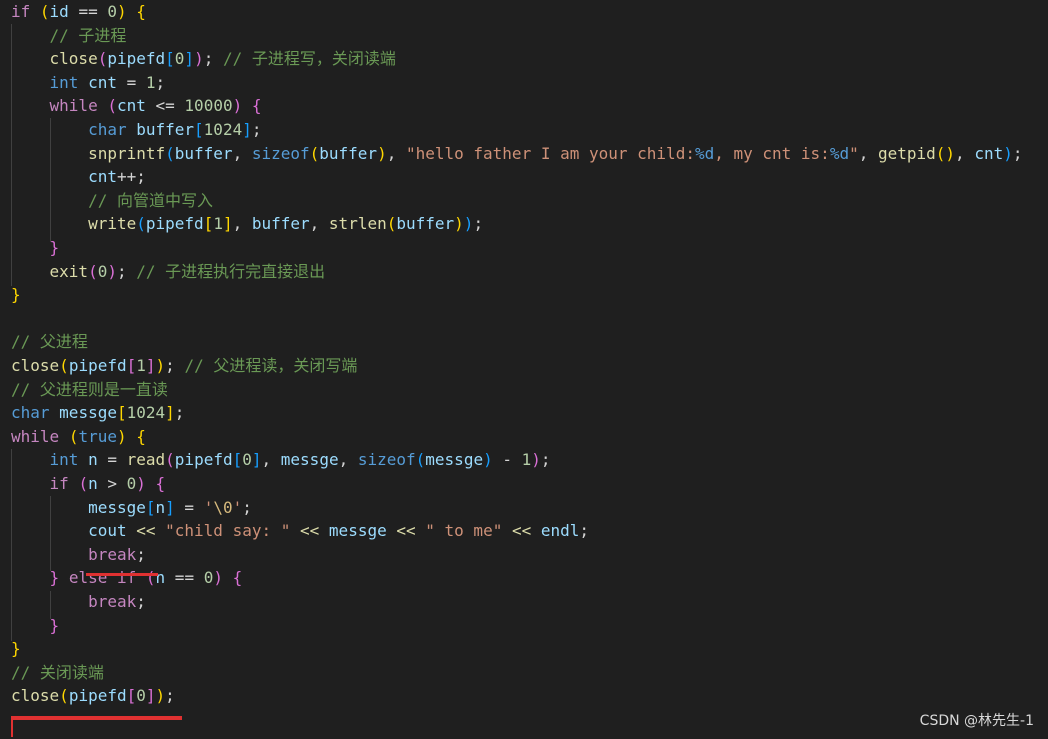 The image size is (1048, 739). Describe the element at coordinates (112, 460) in the screenshot. I see `code-token: =` at that location.